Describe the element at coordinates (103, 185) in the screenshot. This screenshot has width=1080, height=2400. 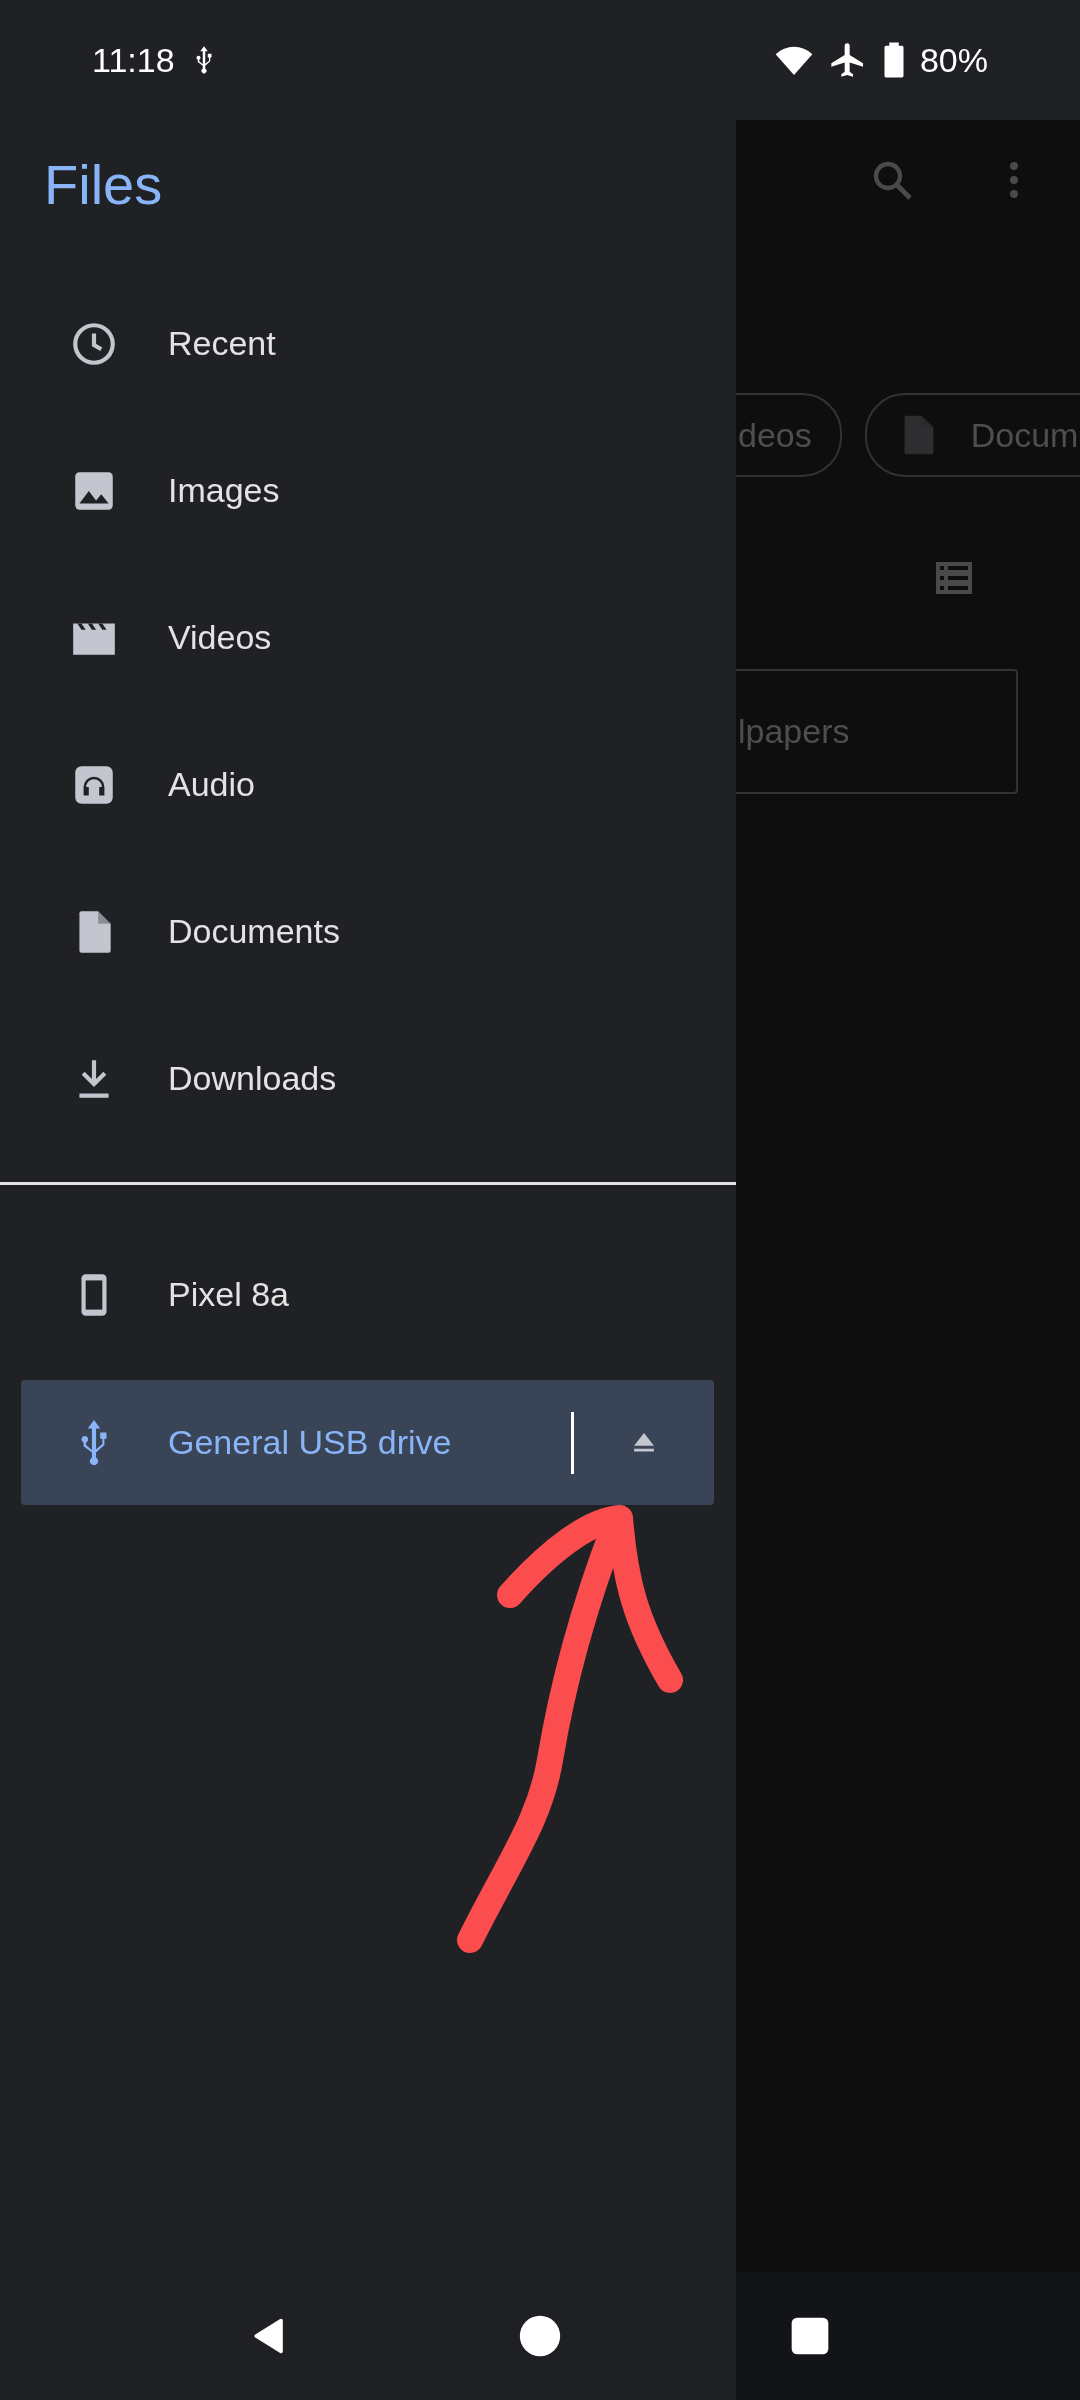
I see `app-title: Files` at that location.